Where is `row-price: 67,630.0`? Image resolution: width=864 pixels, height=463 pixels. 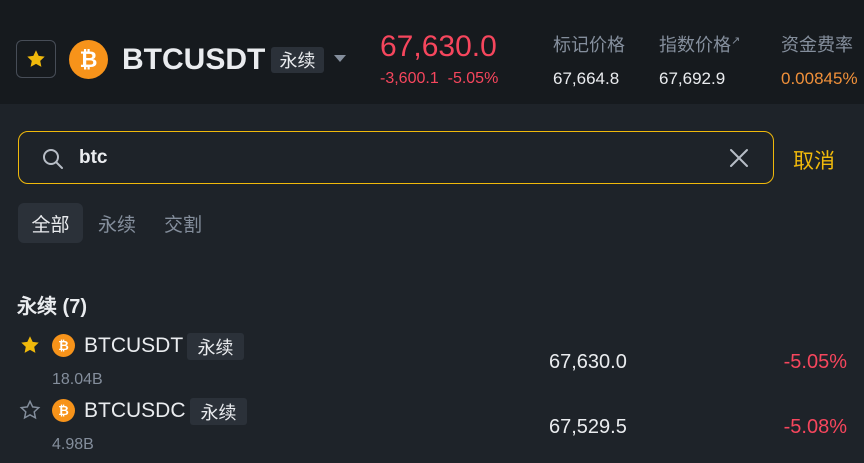 row-price: 67,630.0 is located at coordinates (588, 362).